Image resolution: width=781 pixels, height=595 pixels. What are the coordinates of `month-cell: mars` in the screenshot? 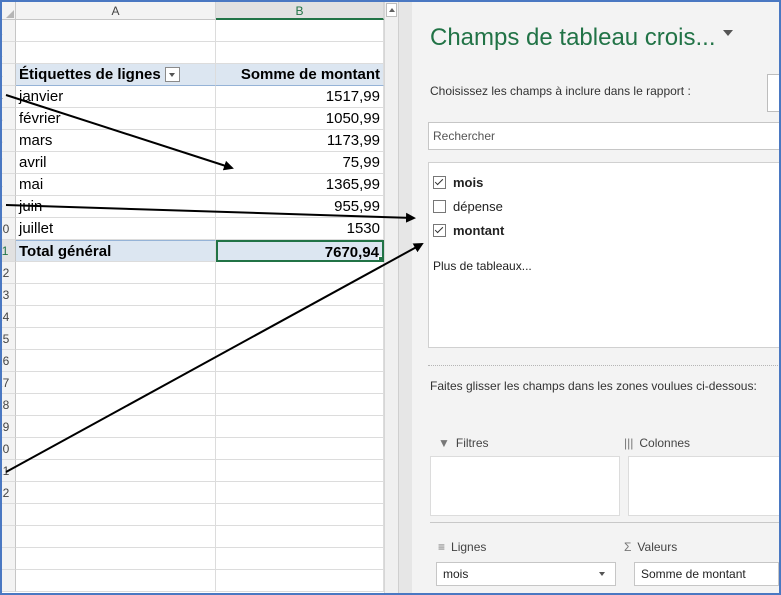 It's located at (116, 141).